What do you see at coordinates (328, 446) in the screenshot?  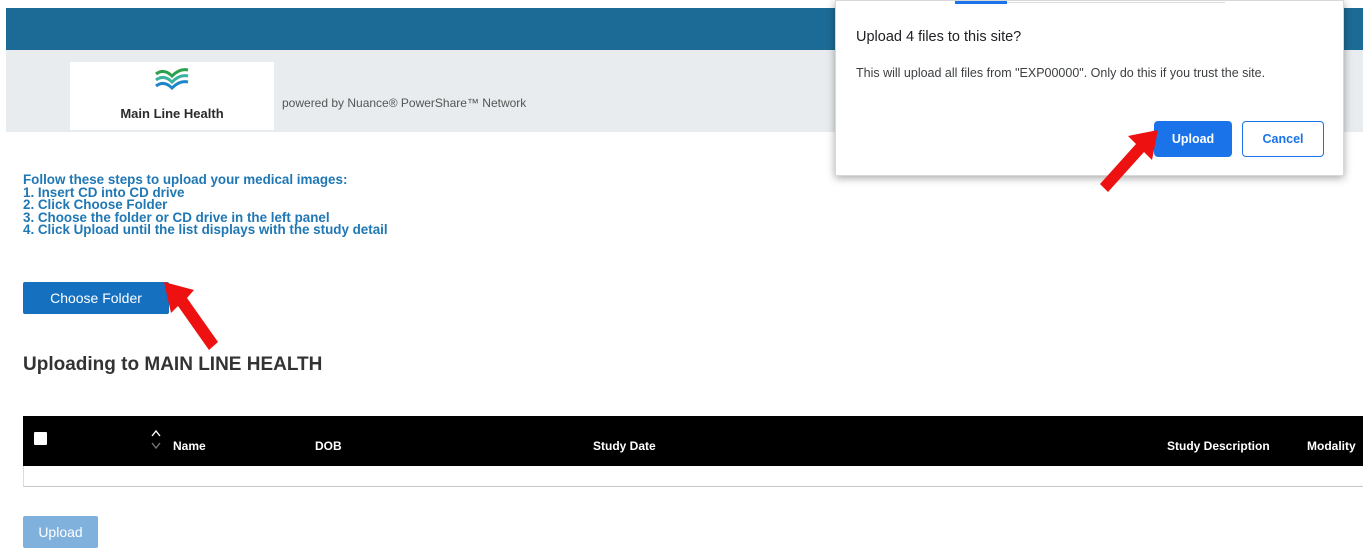 I see `column-dob: DOB` at bounding box center [328, 446].